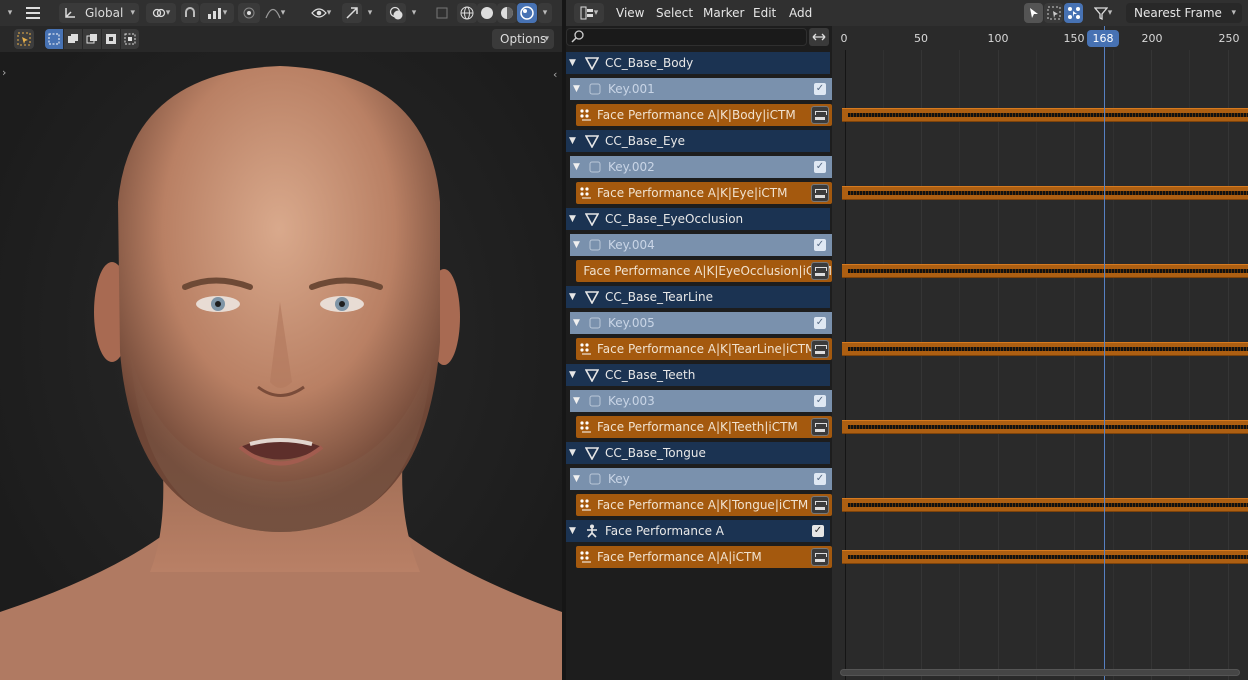 This screenshot has height=680, width=1248. What do you see at coordinates (698, 531) in the screenshot?
I see `channel-armature-face-performance-a: ▼ Face Performance A ✓` at bounding box center [698, 531].